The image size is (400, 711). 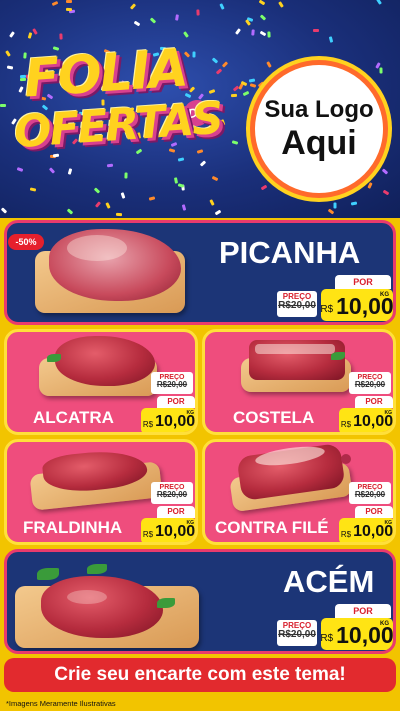 I want to click on onion-decoration, so click(x=346, y=459).